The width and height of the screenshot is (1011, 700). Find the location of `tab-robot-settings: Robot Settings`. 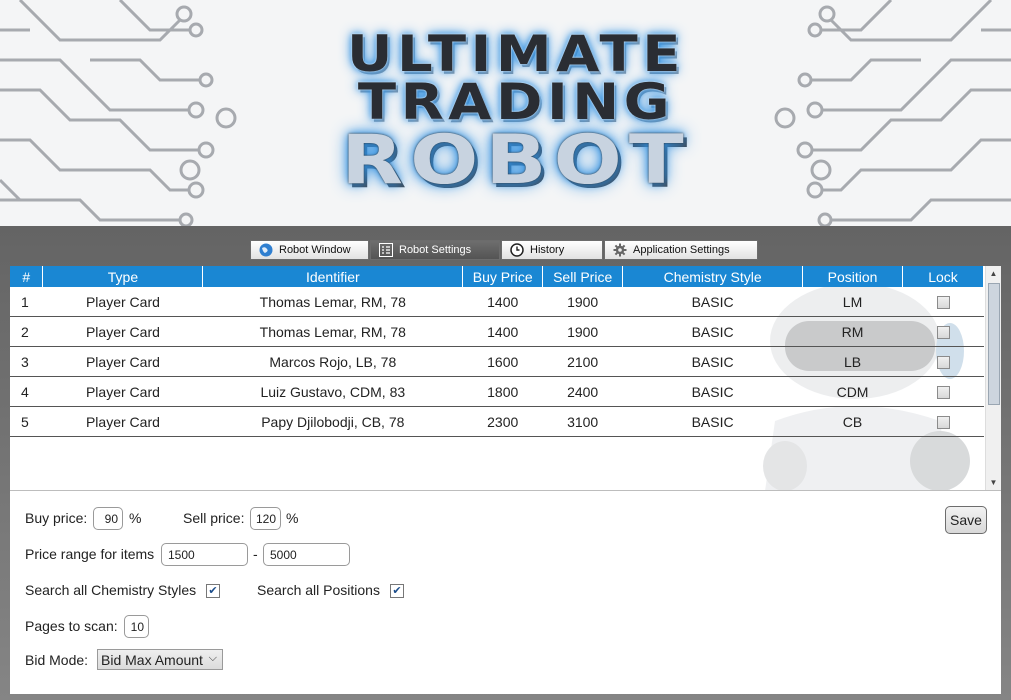

tab-robot-settings: Robot Settings is located at coordinates (435, 250).